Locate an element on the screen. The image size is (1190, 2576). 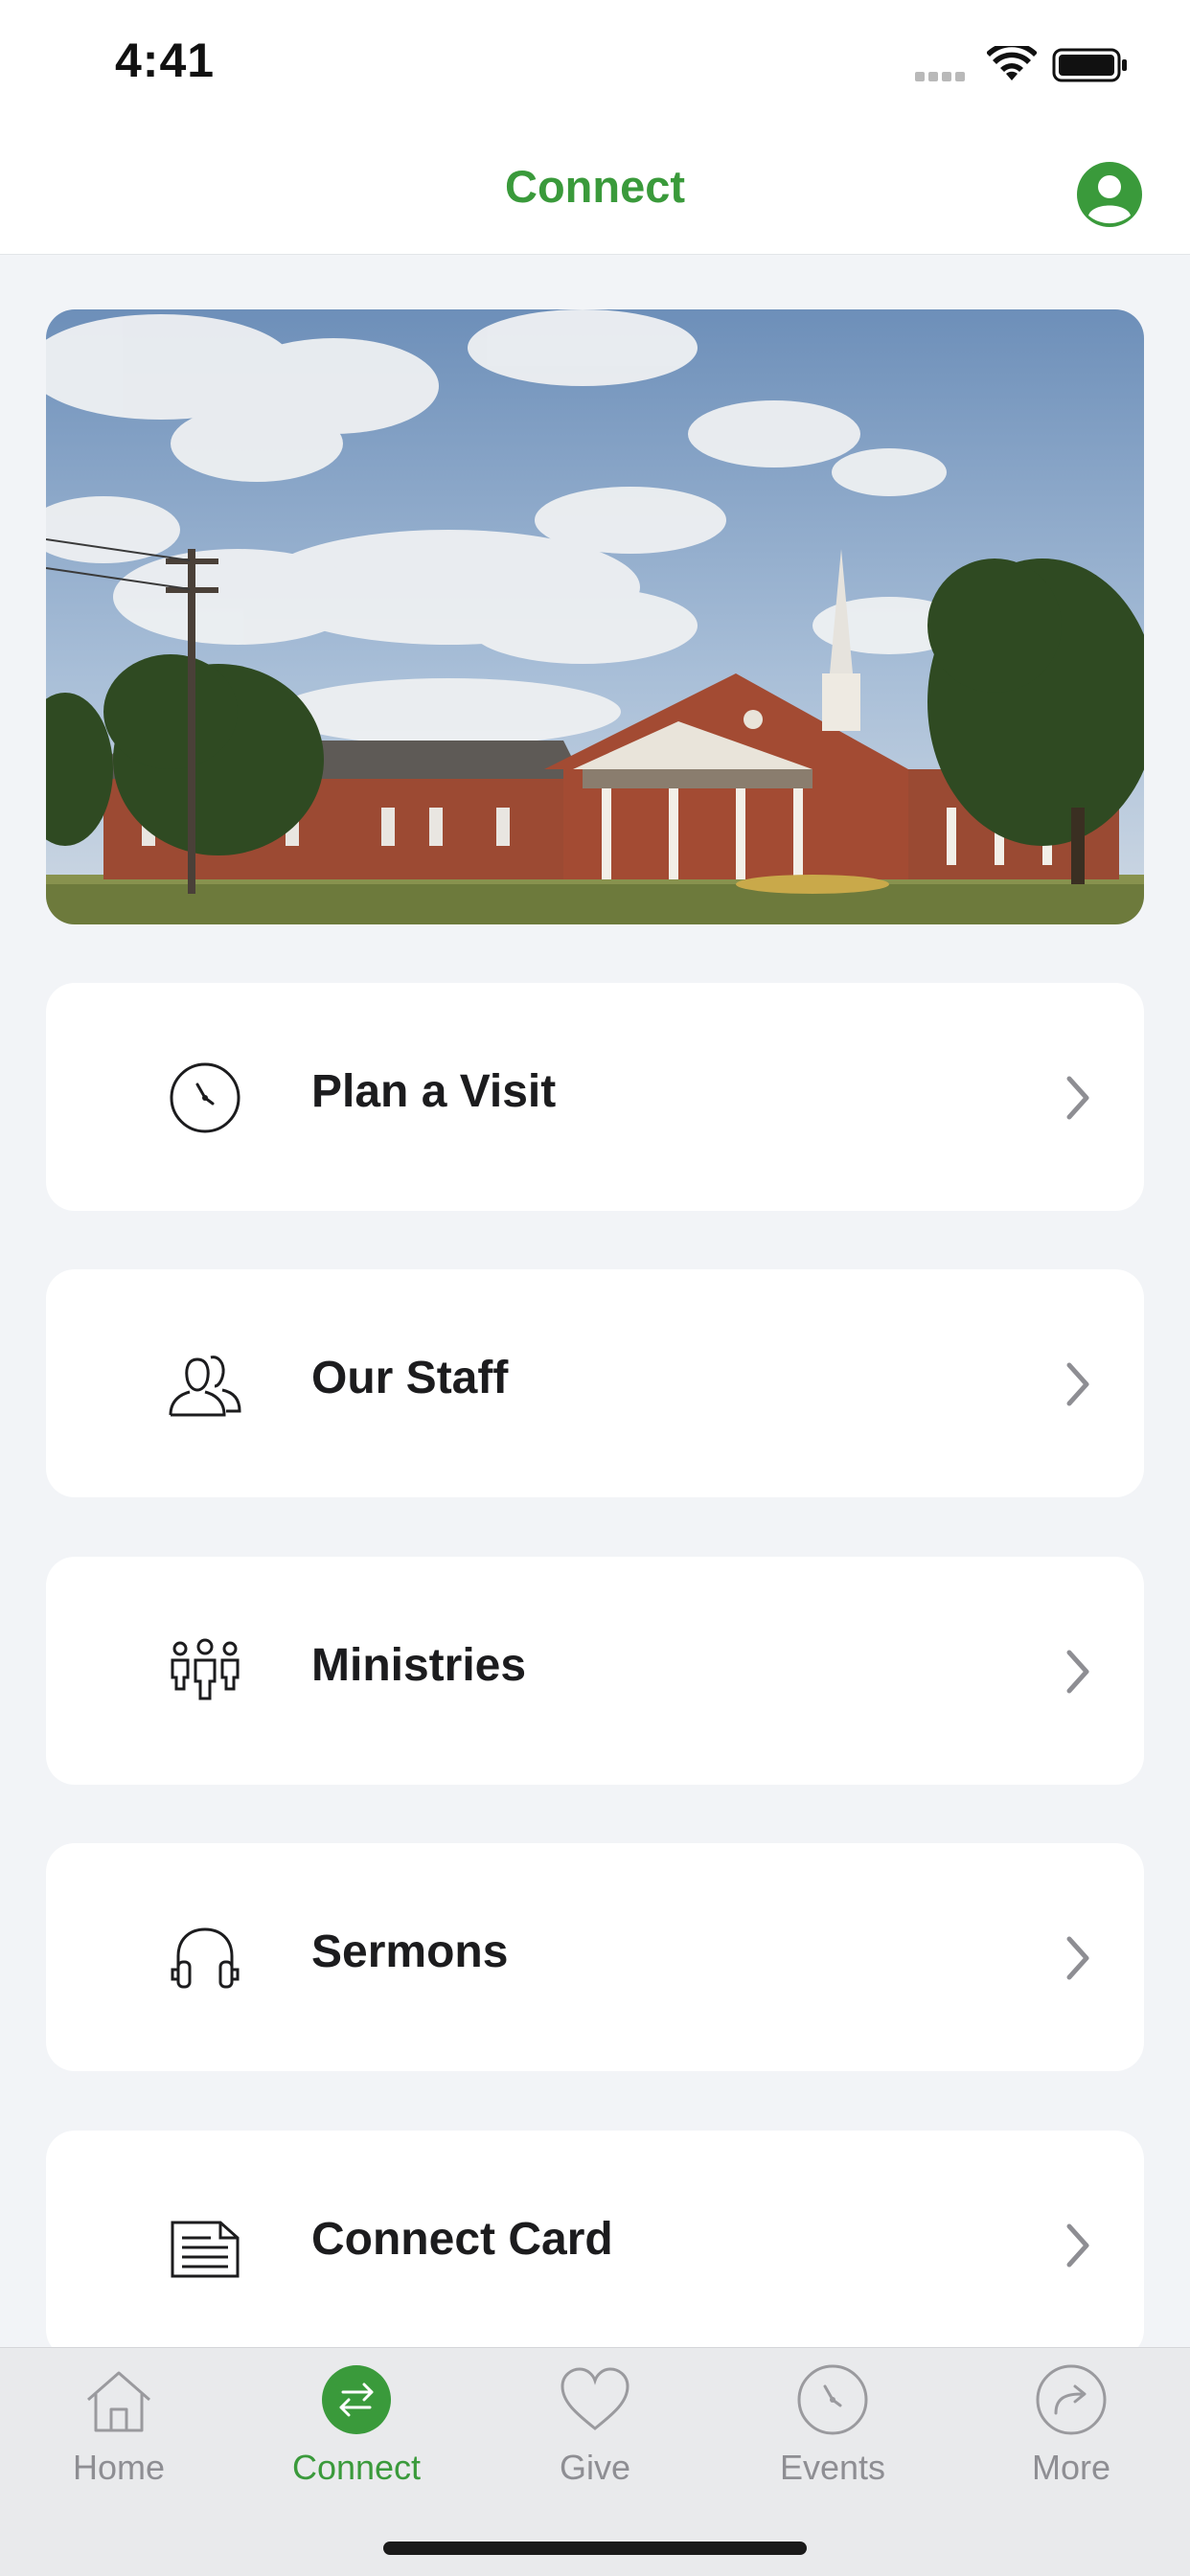
menu-item-connect-card: Connect Card is located at coordinates (595, 2245).